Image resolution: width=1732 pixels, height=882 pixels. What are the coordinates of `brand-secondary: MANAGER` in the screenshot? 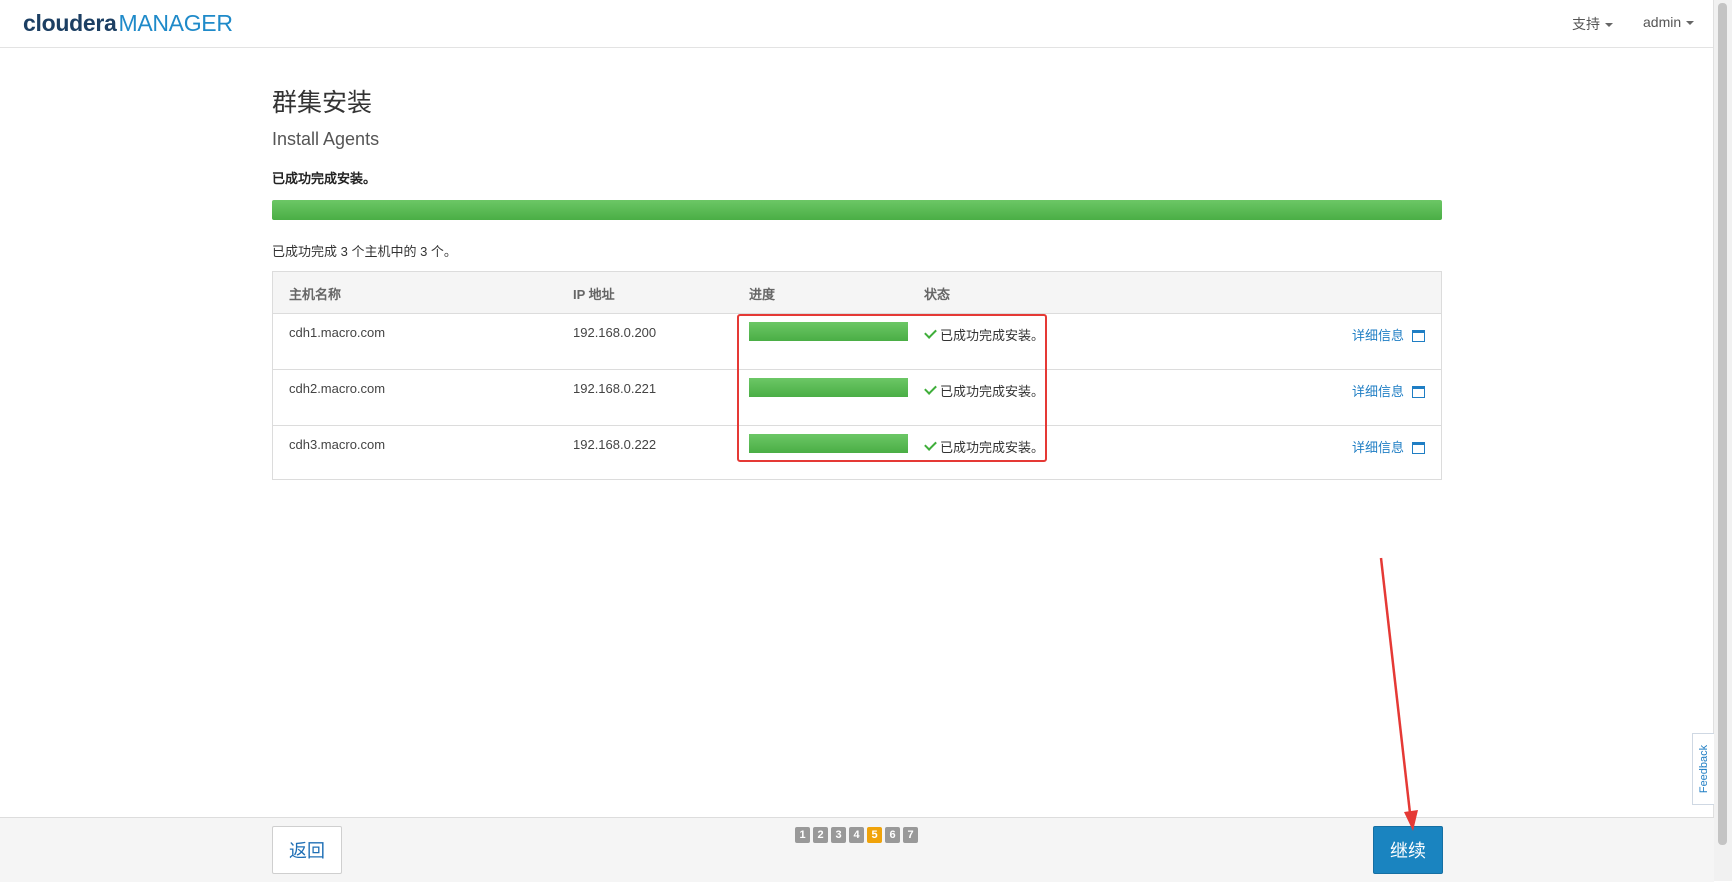 It's located at (175, 23).